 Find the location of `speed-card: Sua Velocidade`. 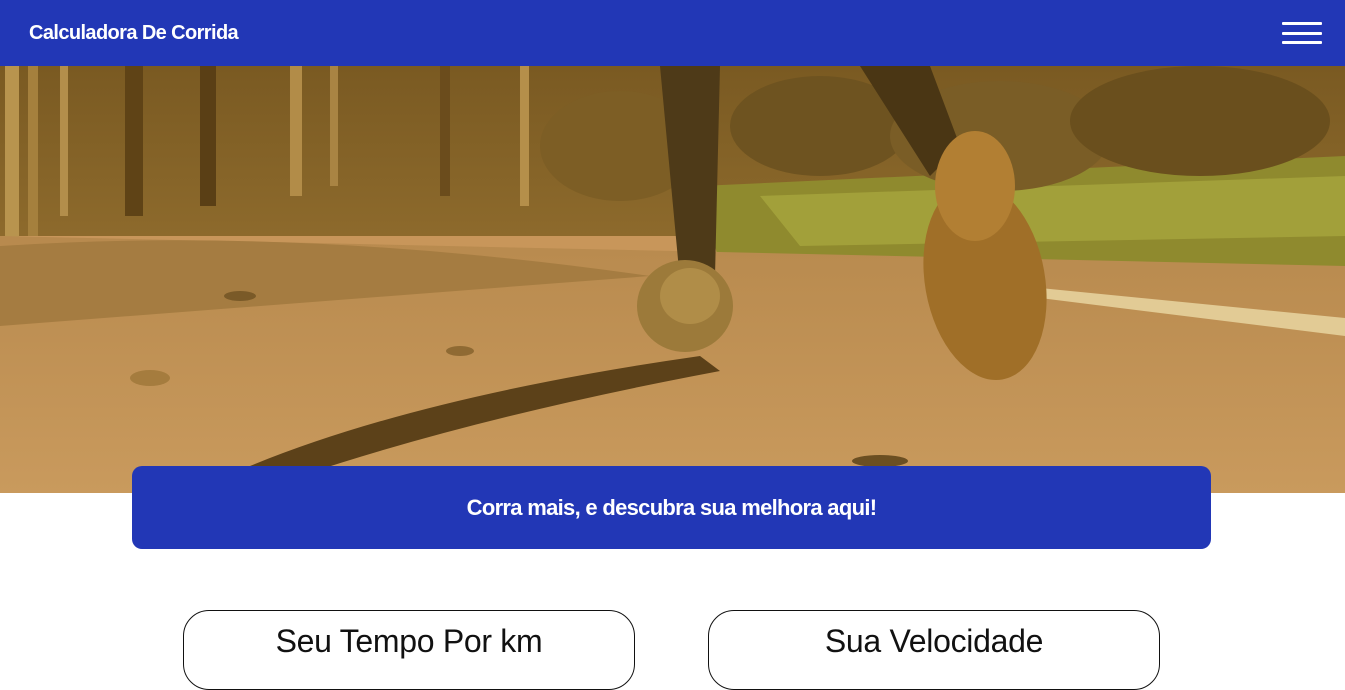

speed-card: Sua Velocidade is located at coordinates (934, 650).